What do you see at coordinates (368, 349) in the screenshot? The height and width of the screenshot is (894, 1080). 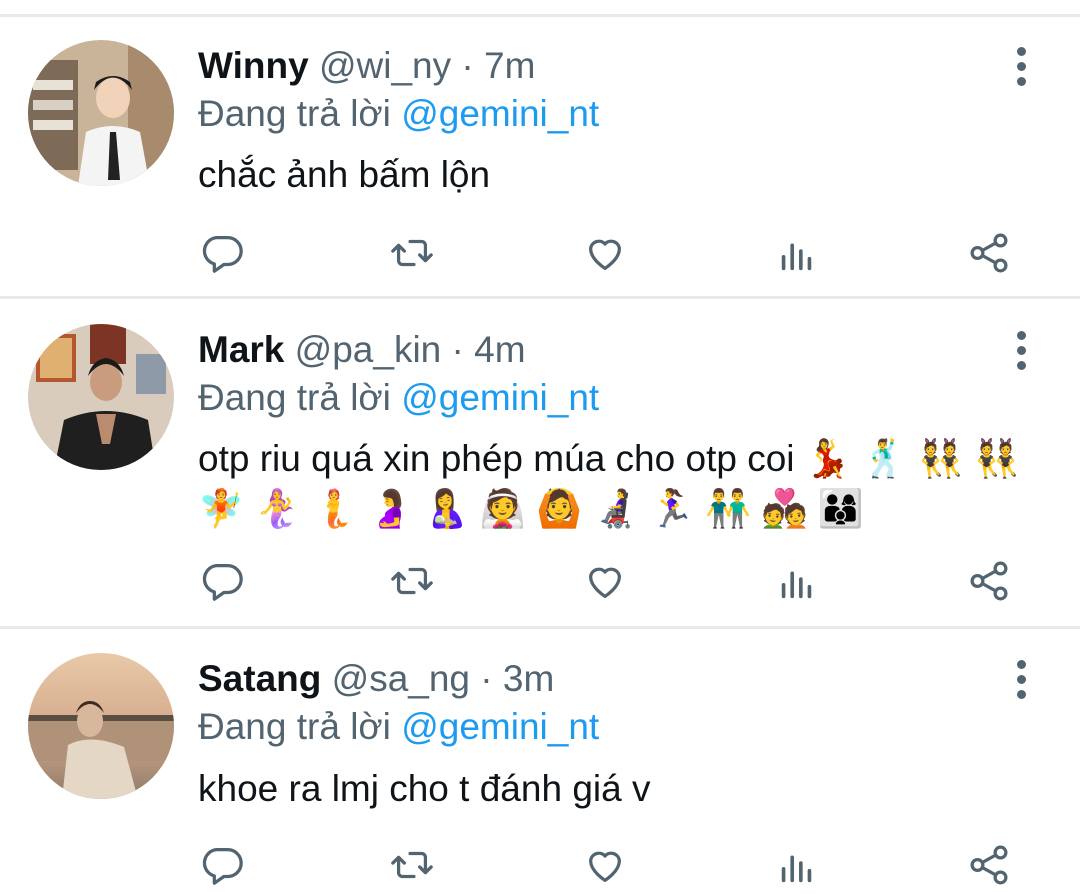 I see `author-handle: @pa_kin` at bounding box center [368, 349].